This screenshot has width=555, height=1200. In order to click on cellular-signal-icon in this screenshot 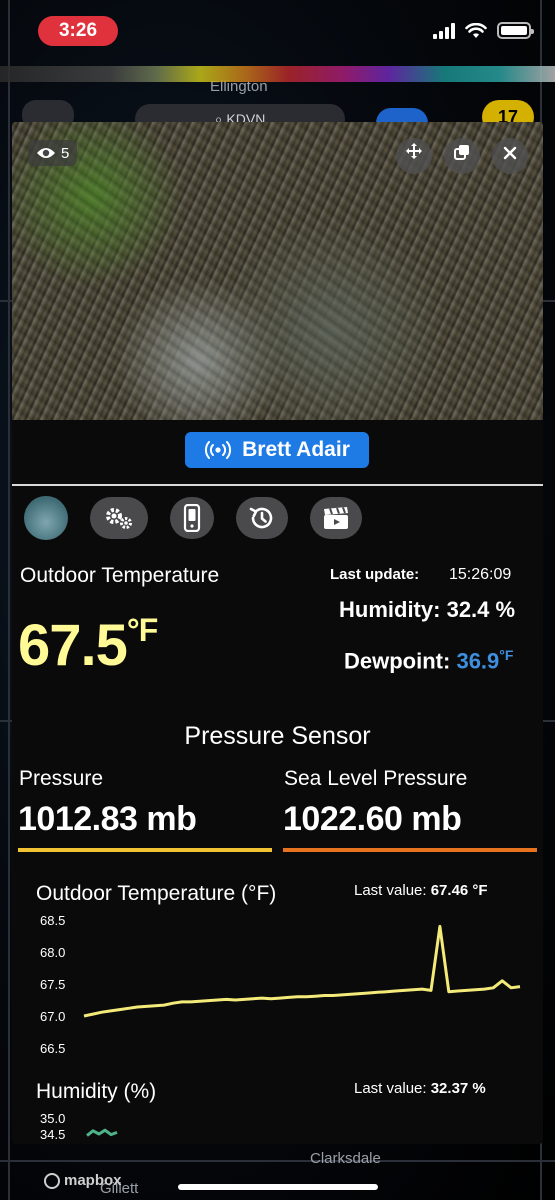, I will do `click(444, 30)`.